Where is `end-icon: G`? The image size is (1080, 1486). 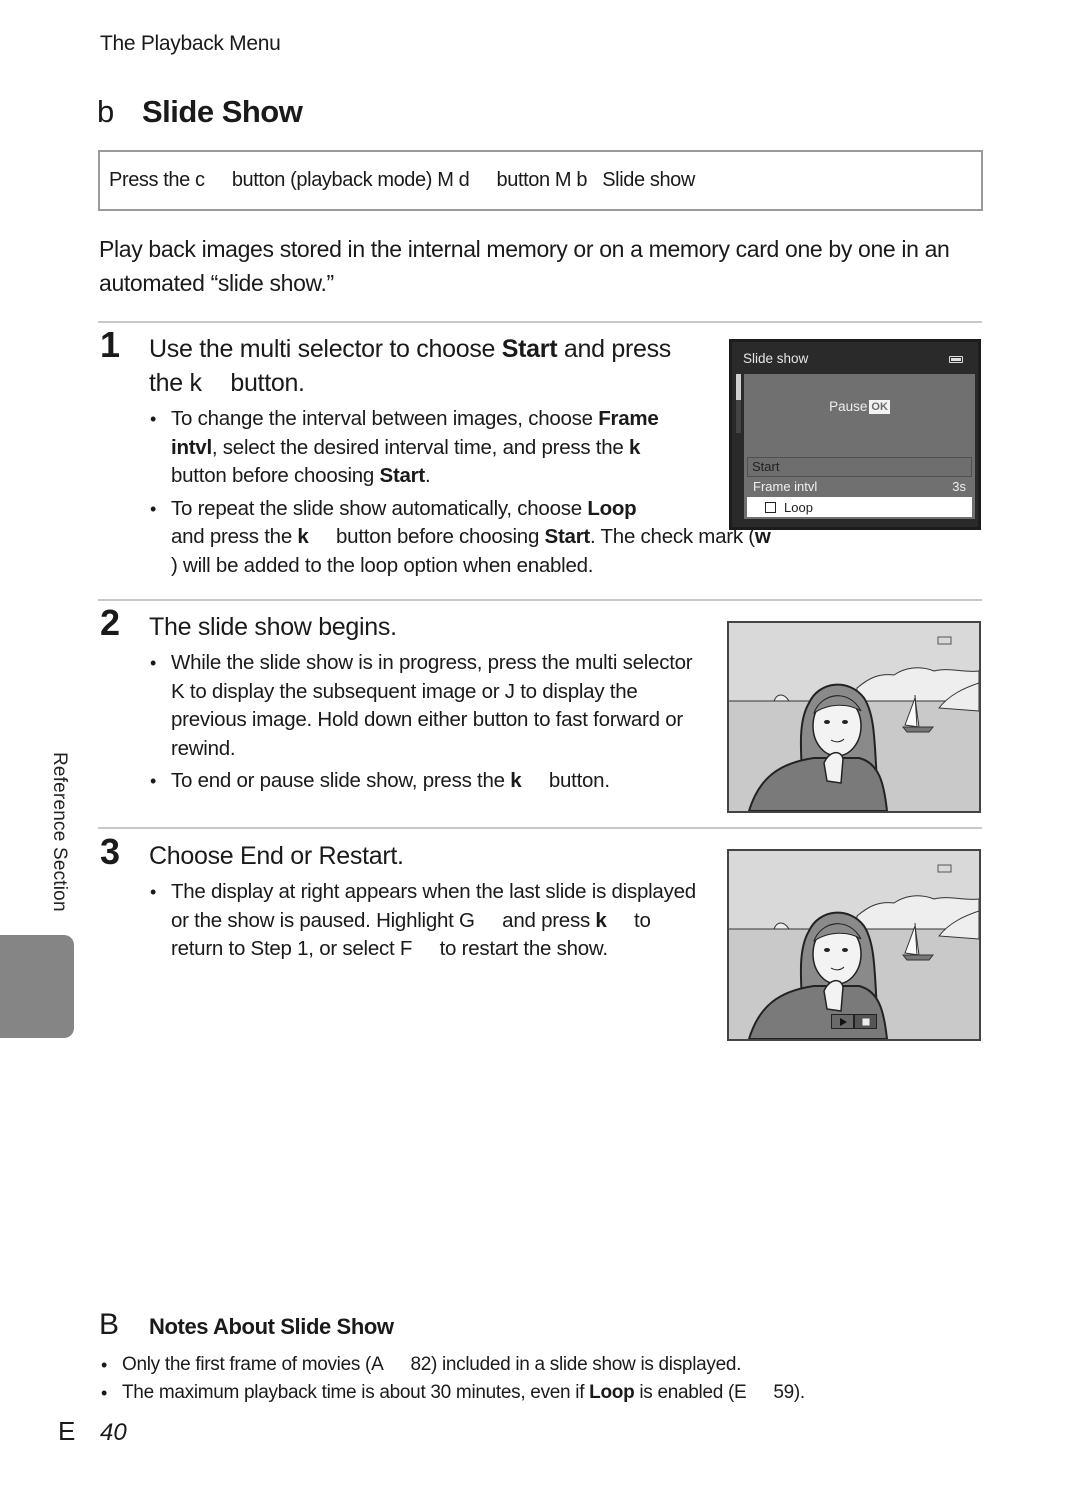
end-icon: G is located at coordinates (467, 920).